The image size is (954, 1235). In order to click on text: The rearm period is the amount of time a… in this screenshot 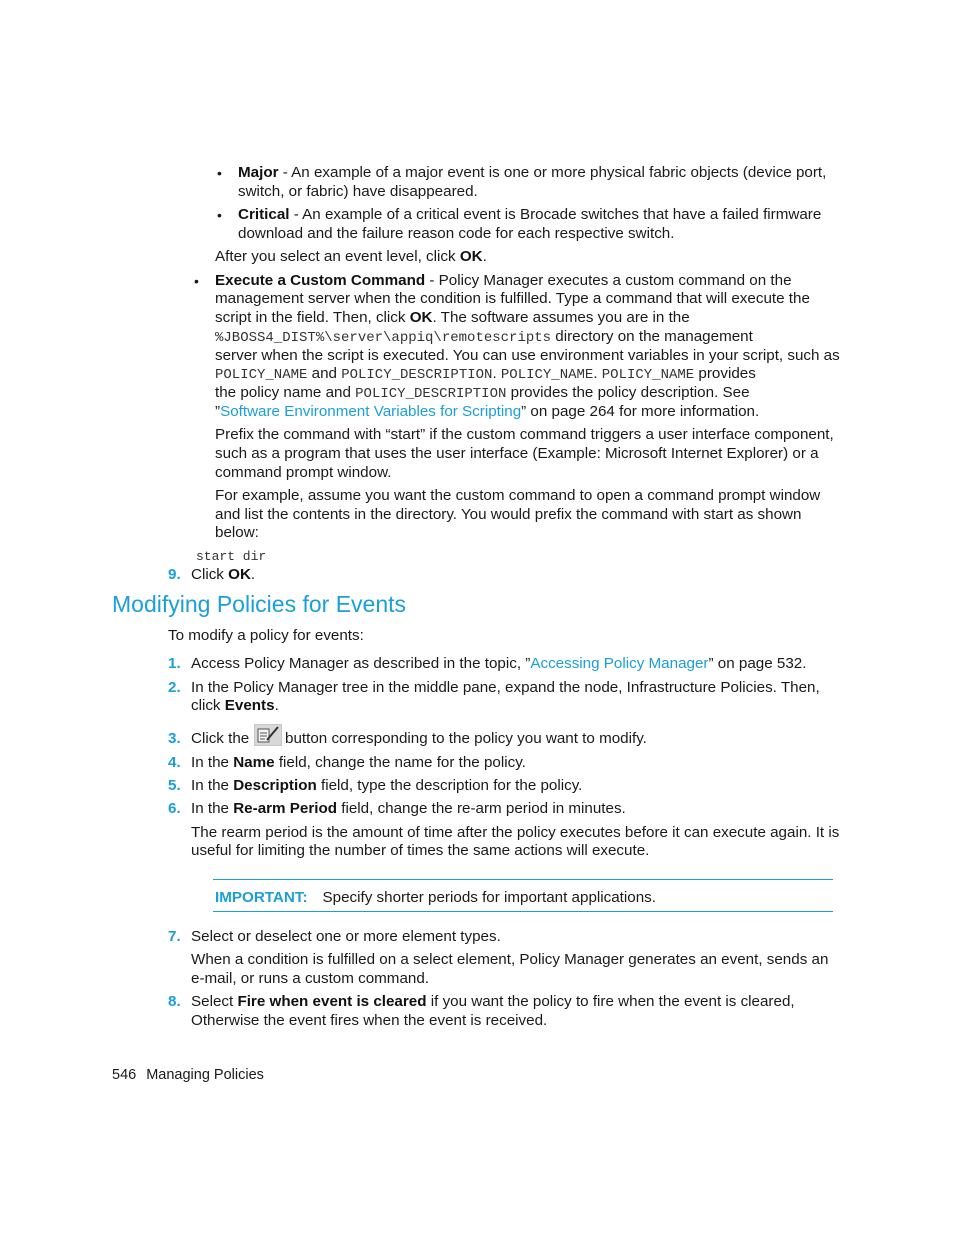, I will do `click(515, 832)`.